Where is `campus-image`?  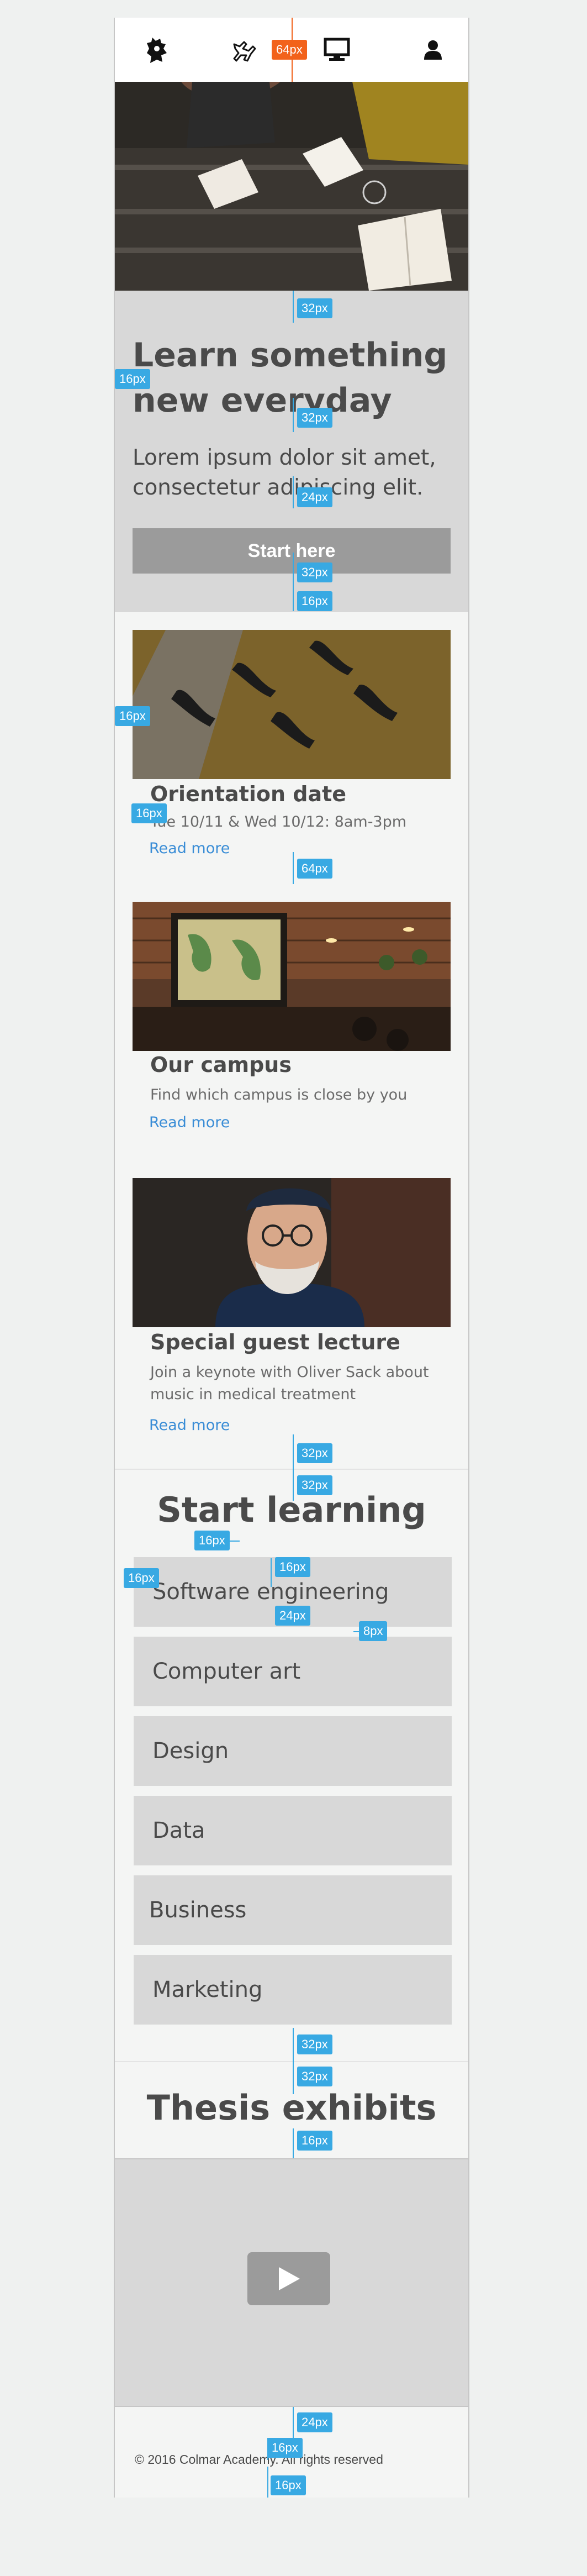 campus-image is located at coordinates (292, 976).